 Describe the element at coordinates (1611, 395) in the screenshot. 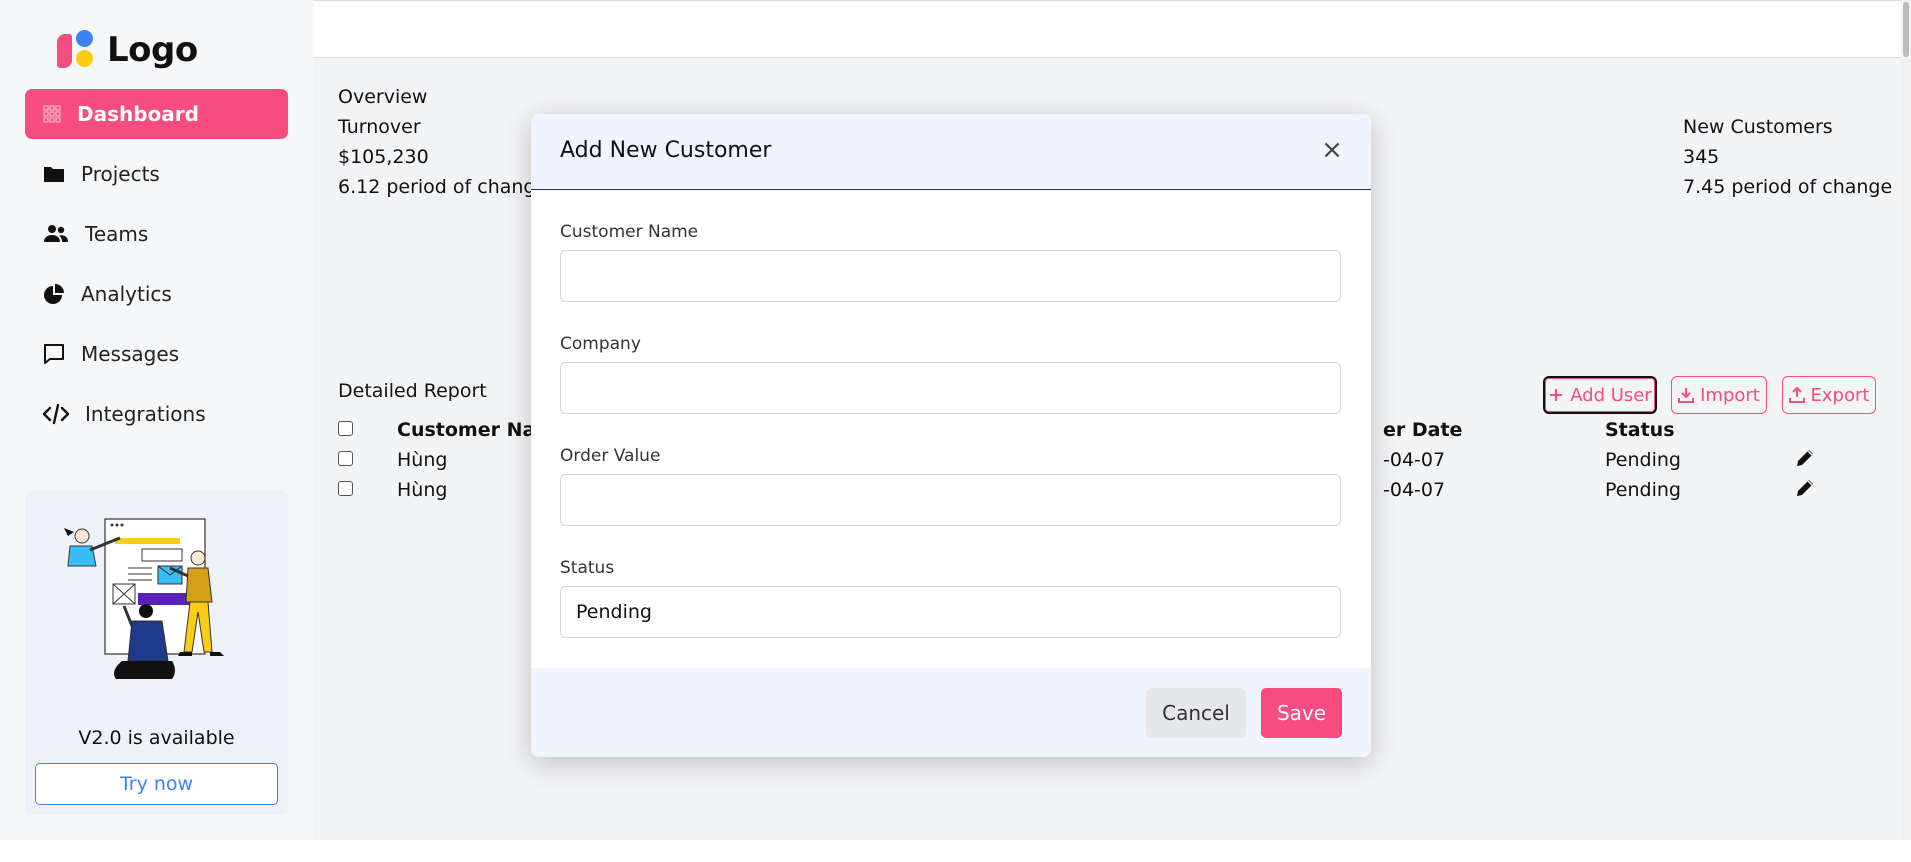

I see `add-user-label: Add User` at that location.